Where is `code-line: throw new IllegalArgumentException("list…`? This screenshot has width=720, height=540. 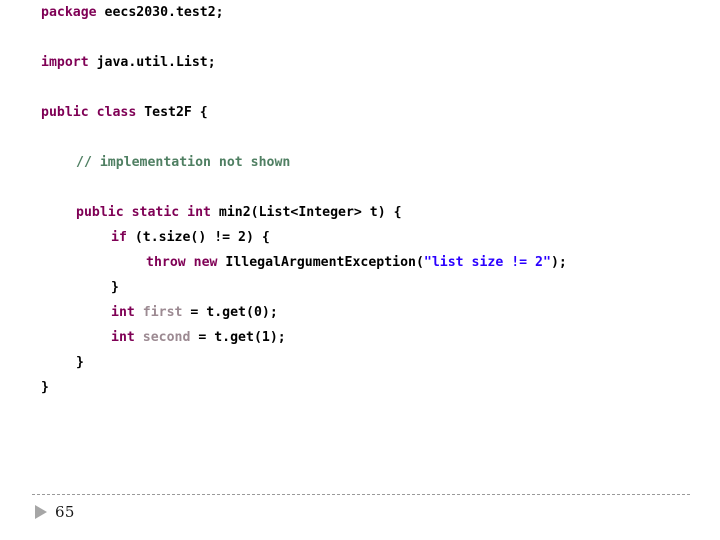
code-line: throw new IllegalArgumentException("list… is located at coordinates (360, 262).